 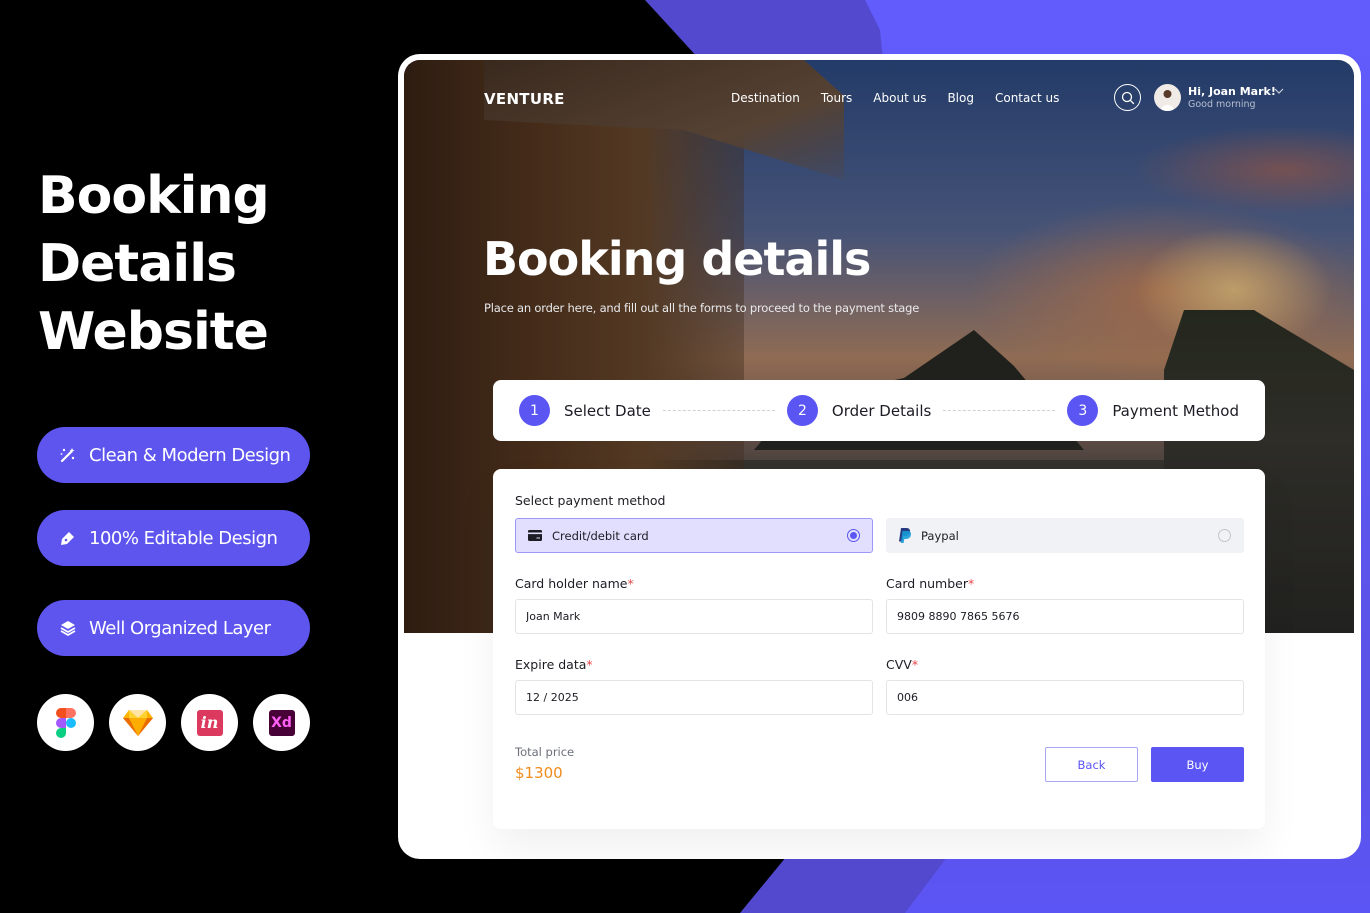 What do you see at coordinates (539, 773) in the screenshot?
I see `total-price-value: $1300` at bounding box center [539, 773].